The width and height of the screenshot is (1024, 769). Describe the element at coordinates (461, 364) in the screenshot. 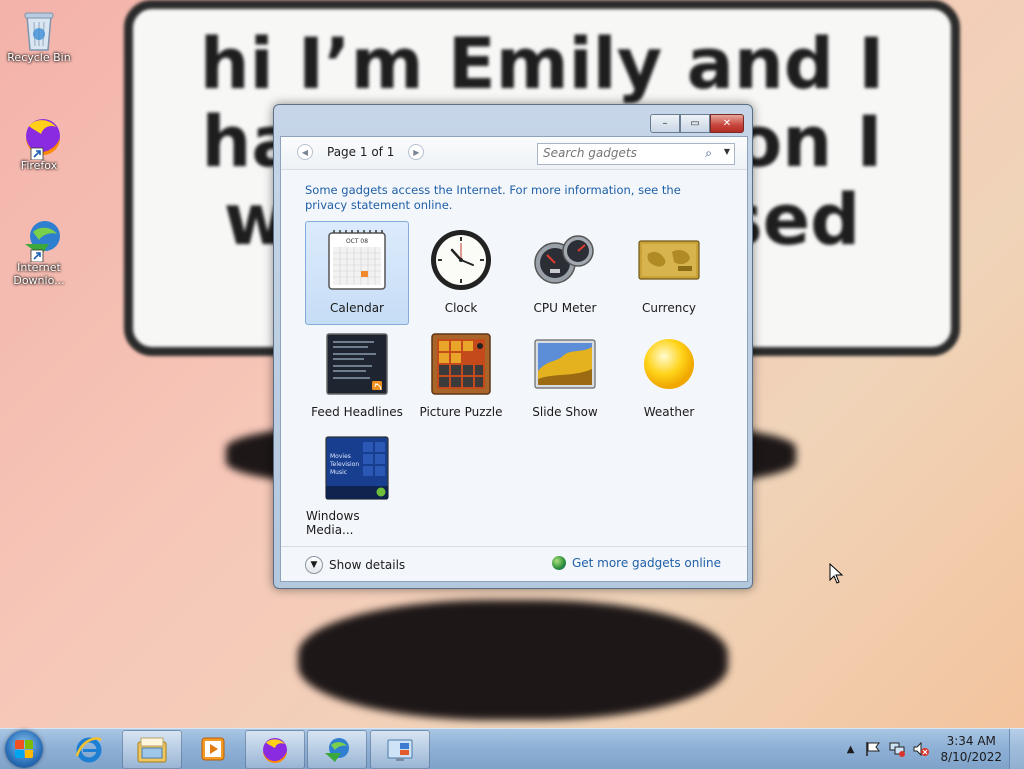

I see `picture-puzzle-icon` at that location.